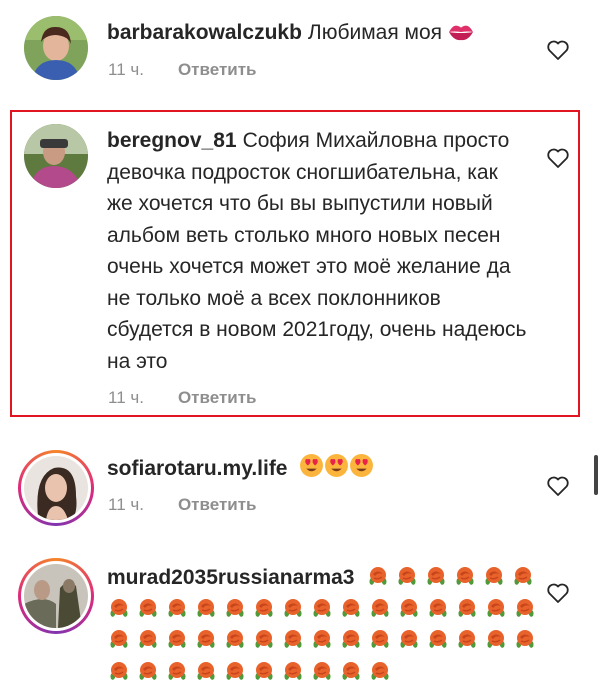  Describe the element at coordinates (172, 140) in the screenshot. I see `comment-username: beregnov_81` at that location.